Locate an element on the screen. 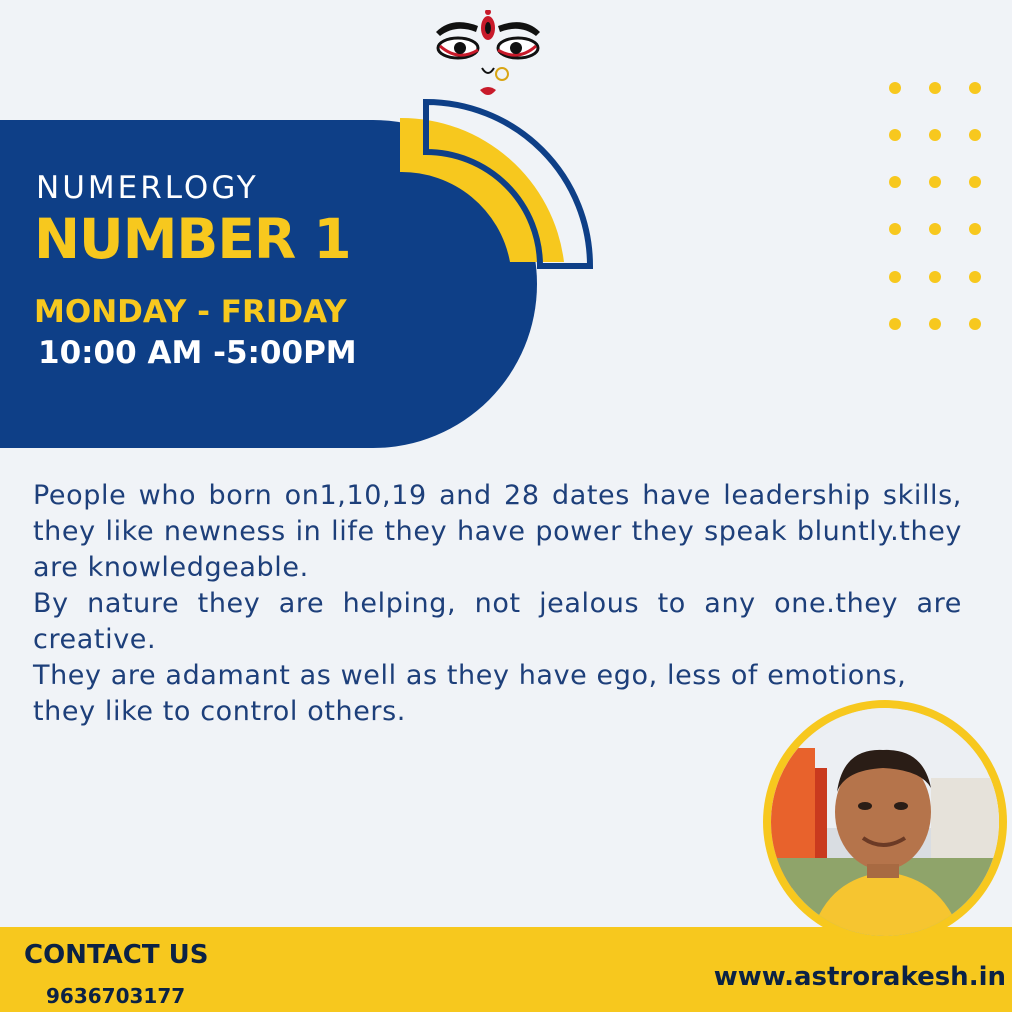 Image resolution: width=1012 pixels, height=1012 pixels. deity-face-icon is located at coordinates (488, 52).